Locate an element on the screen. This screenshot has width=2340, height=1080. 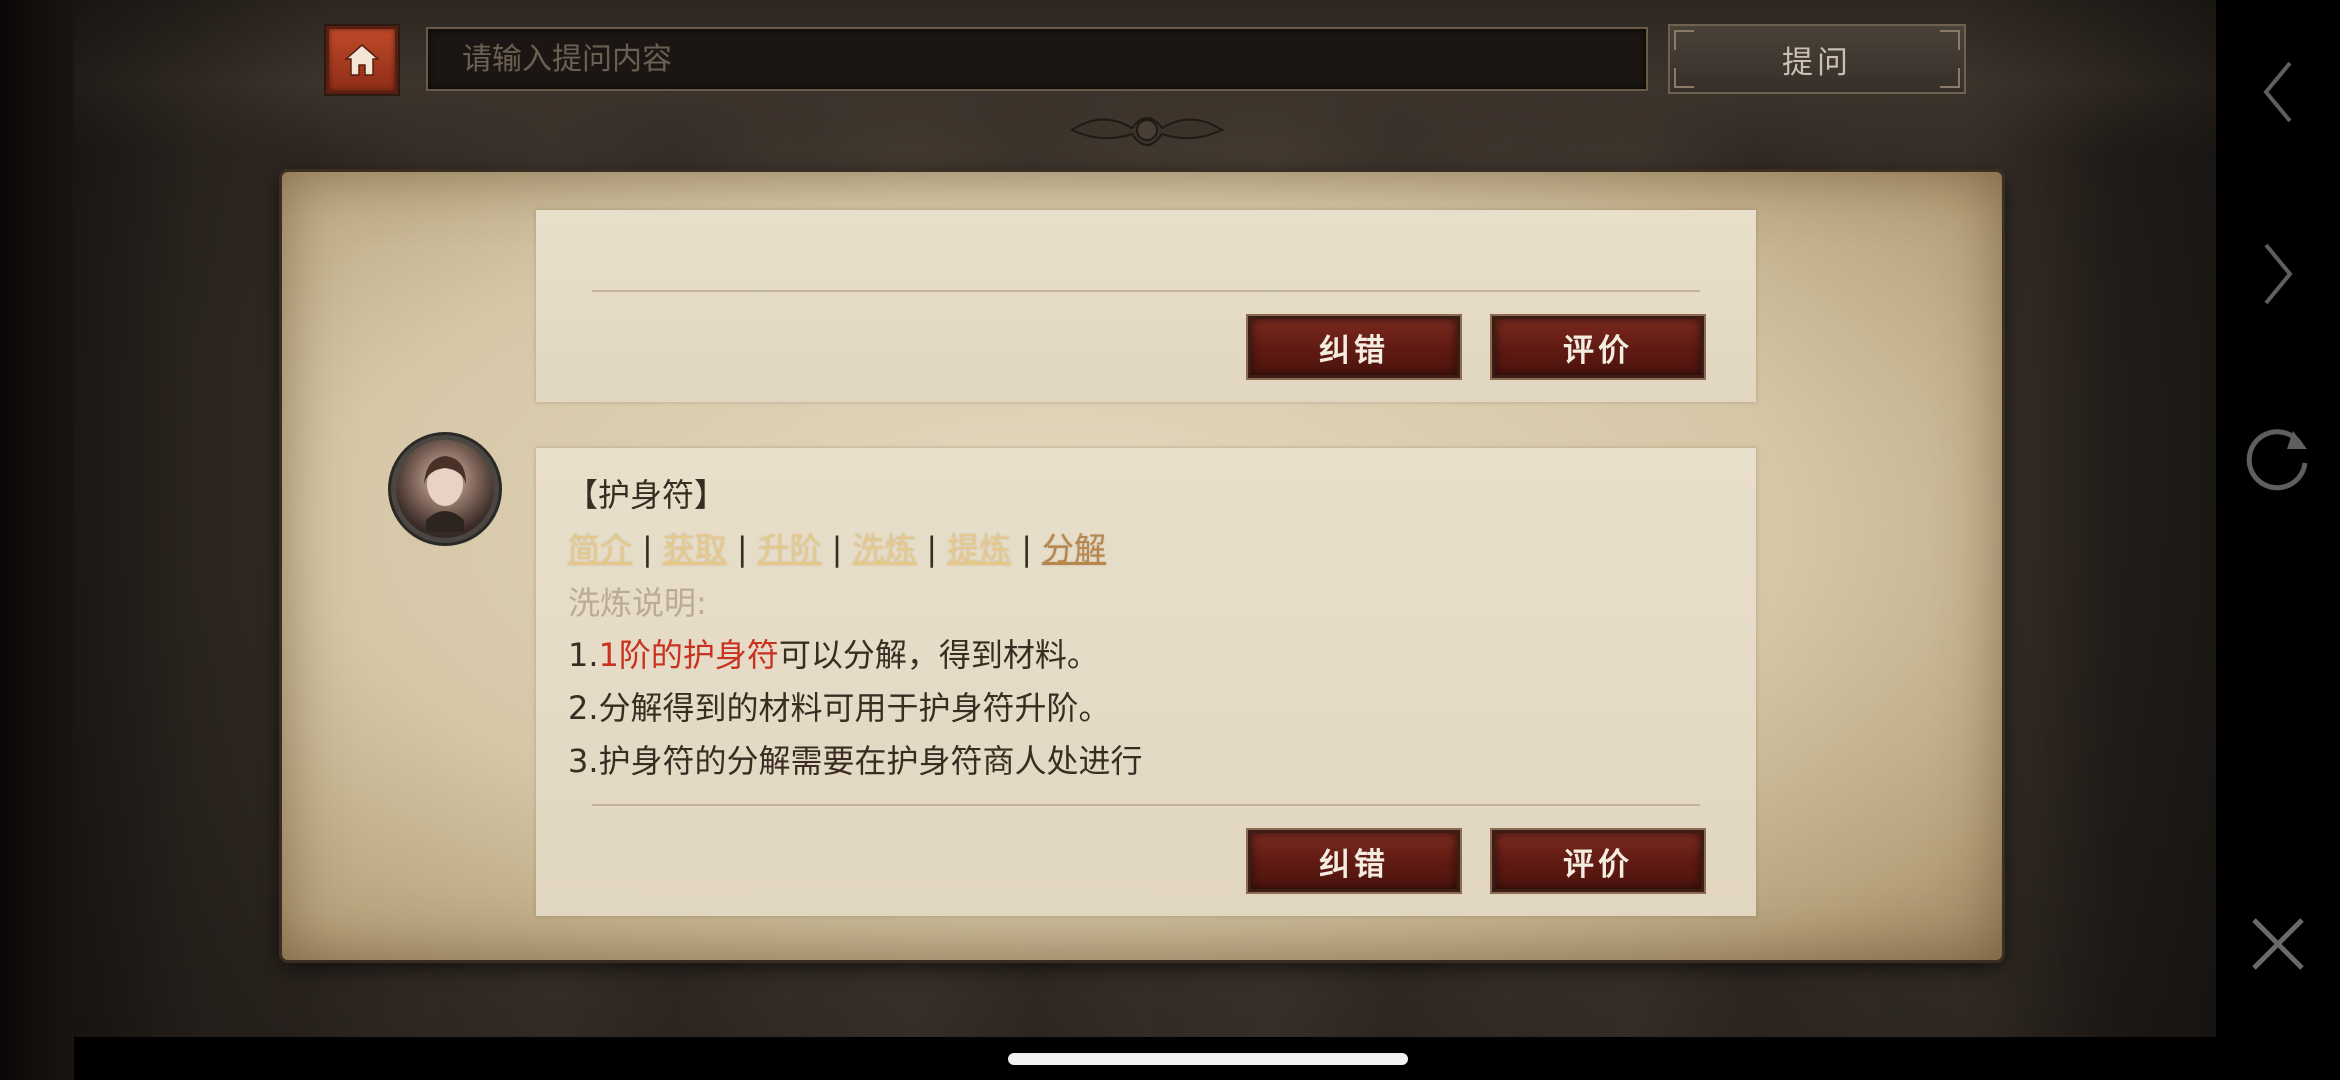
line-1-rest: 可以分解，得到材料。 is located at coordinates (938, 655).